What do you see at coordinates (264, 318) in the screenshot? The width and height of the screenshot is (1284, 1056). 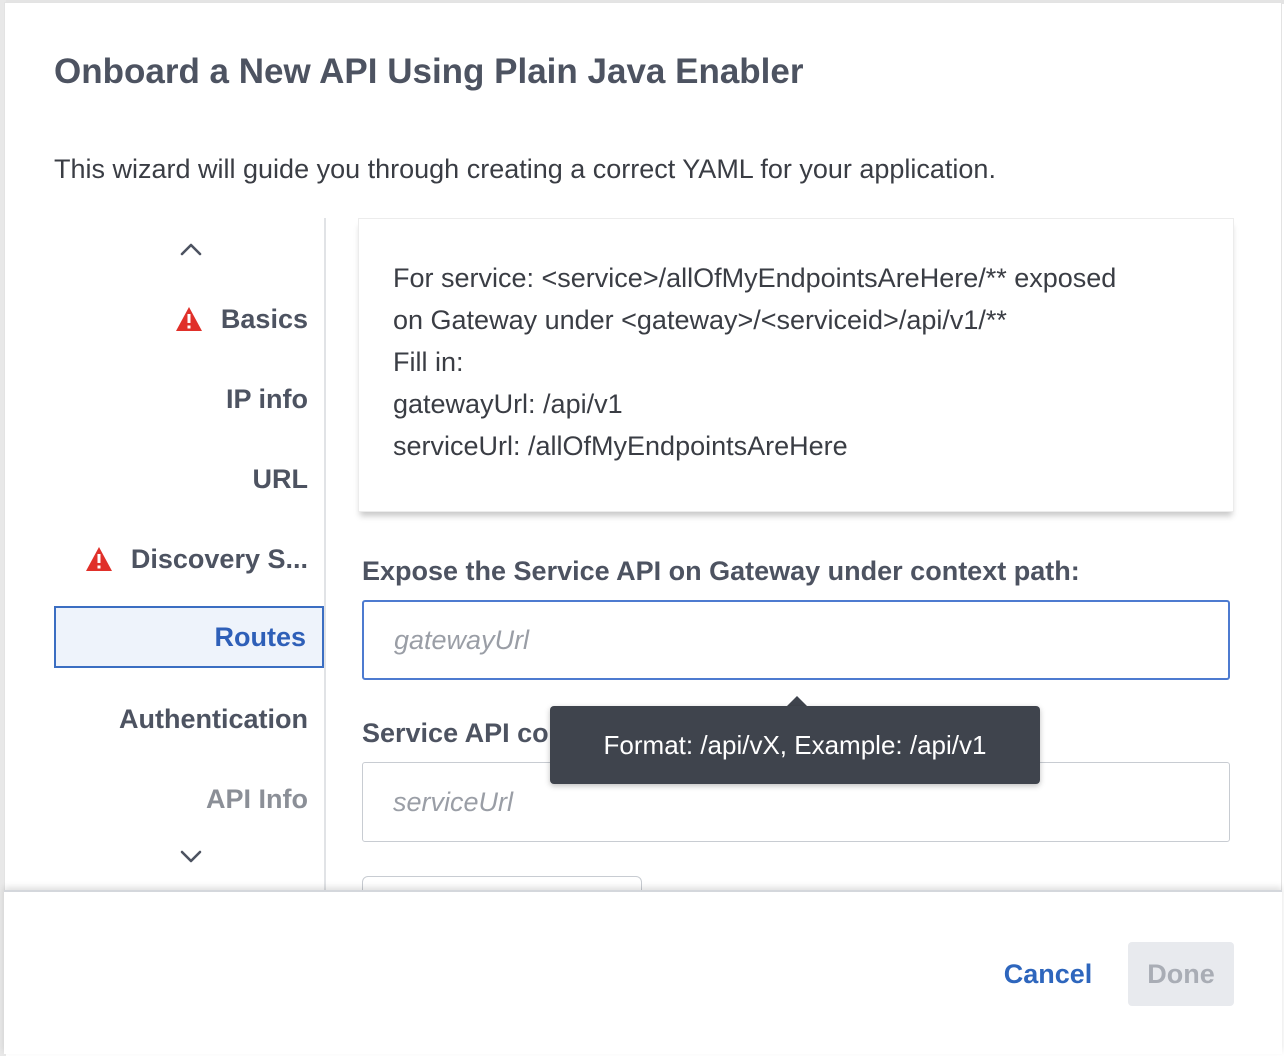 I see `nav-item-label: Basics` at bounding box center [264, 318].